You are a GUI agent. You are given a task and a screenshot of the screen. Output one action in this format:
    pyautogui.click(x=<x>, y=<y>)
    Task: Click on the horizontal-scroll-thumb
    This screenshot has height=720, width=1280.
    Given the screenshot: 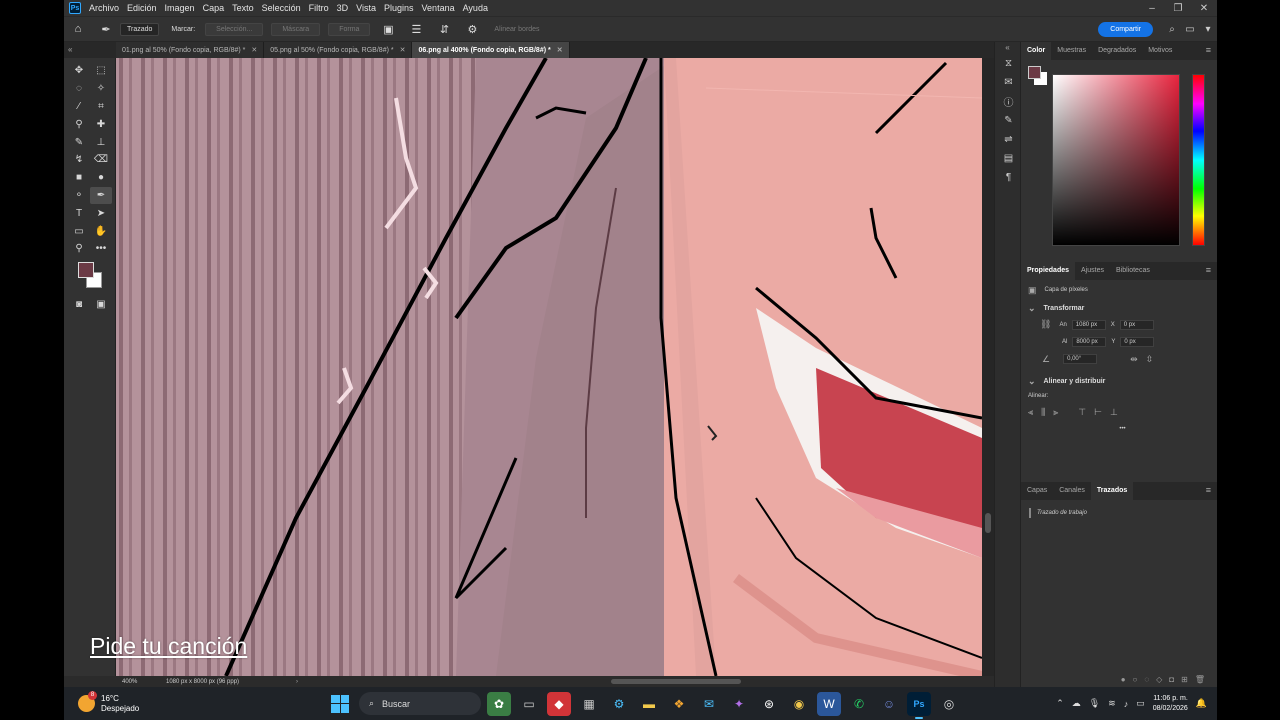 What is the action you would take?
    pyautogui.click(x=676, y=681)
    